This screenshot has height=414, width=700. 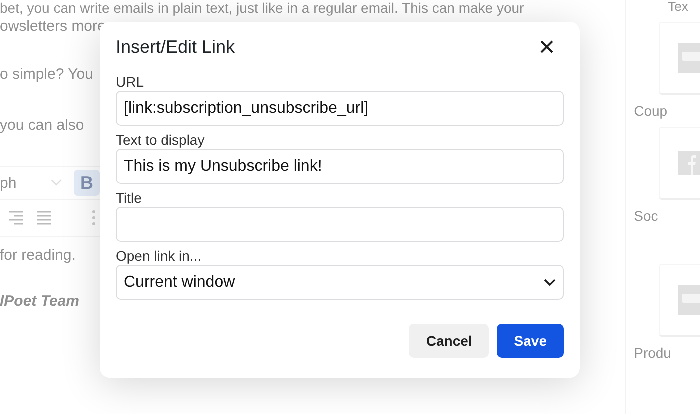 I want to click on close-icon, so click(x=547, y=47).